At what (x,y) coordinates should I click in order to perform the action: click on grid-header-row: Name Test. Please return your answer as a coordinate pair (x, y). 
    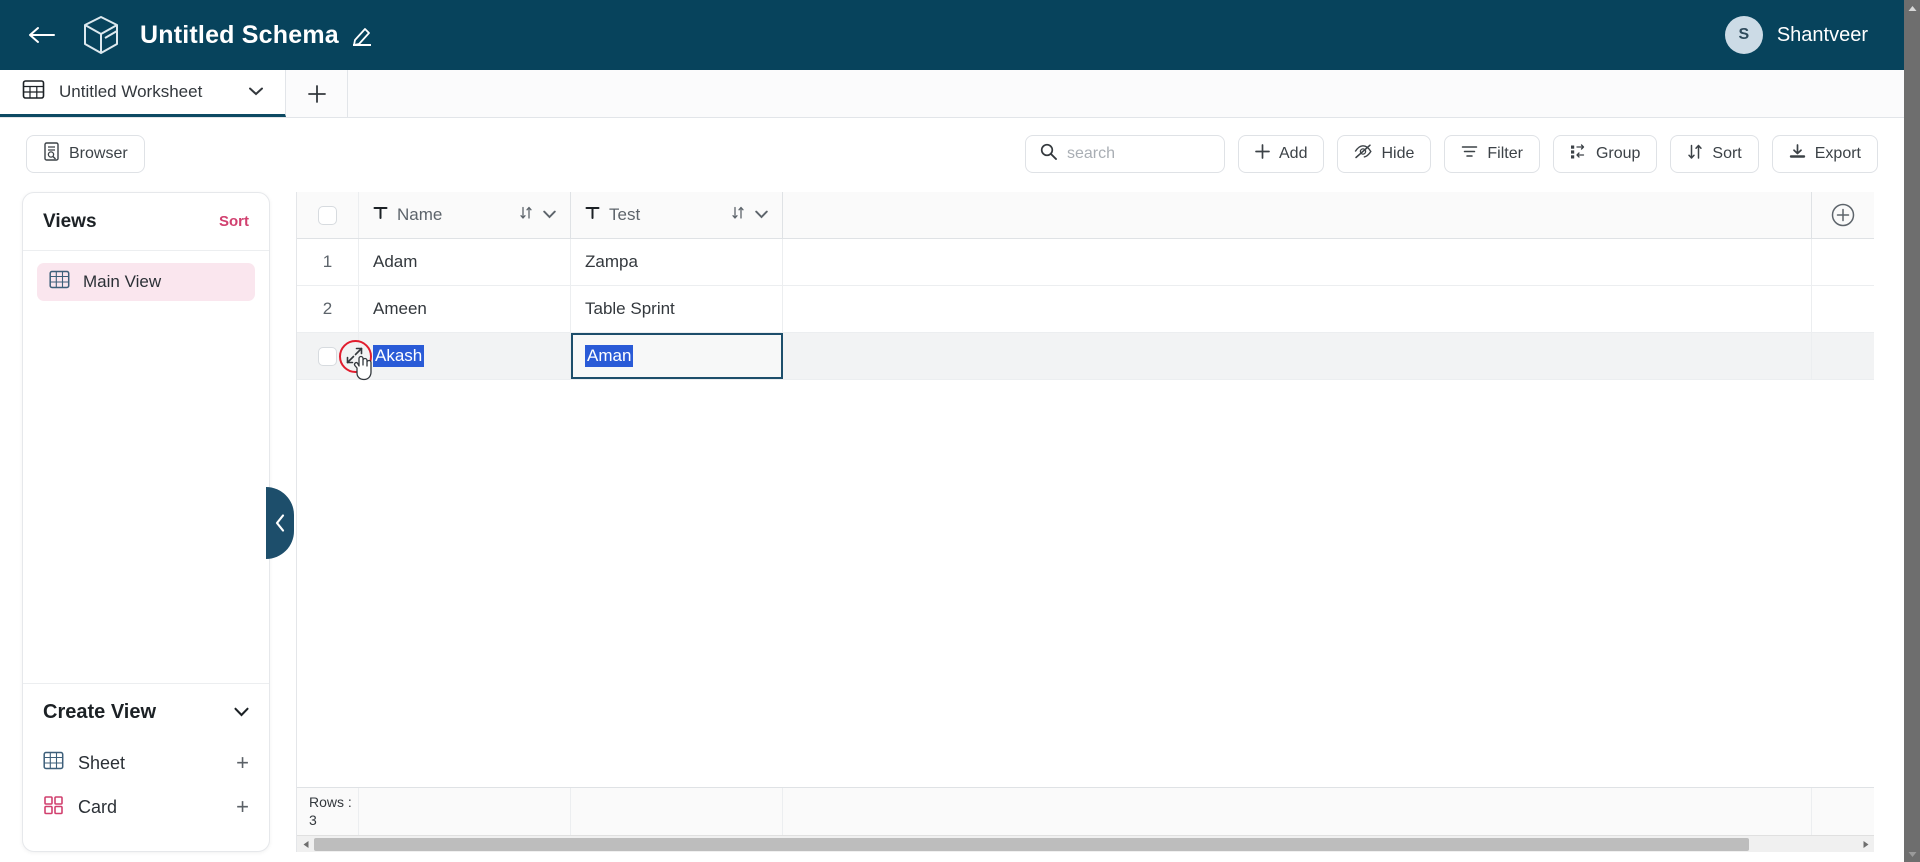
    Looking at the image, I should click on (1085, 215).